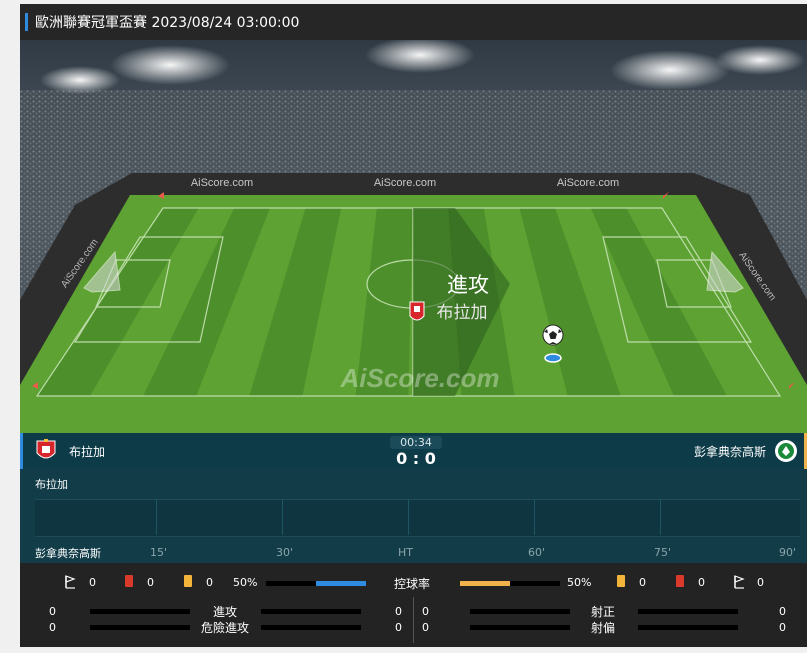  I want to click on away-red-cards: 0, so click(701, 582).